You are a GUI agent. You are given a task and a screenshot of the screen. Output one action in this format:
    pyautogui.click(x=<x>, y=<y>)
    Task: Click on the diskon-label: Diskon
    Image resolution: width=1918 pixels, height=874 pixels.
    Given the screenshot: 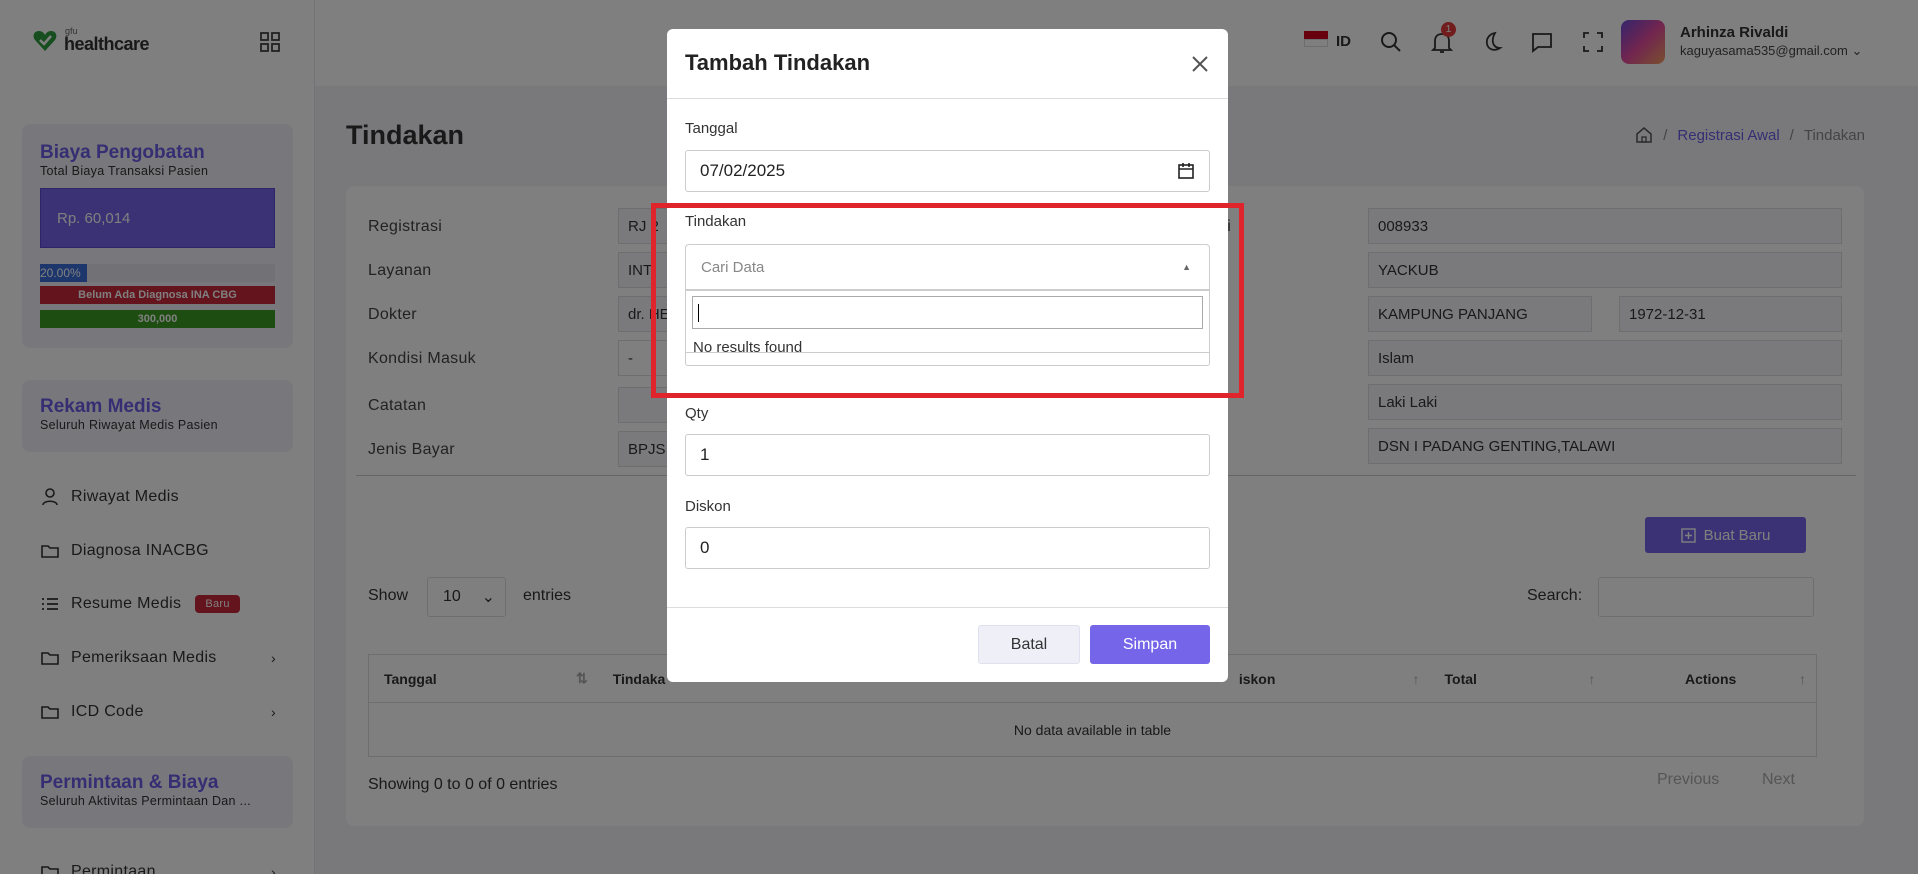 What is the action you would take?
    pyautogui.click(x=708, y=506)
    